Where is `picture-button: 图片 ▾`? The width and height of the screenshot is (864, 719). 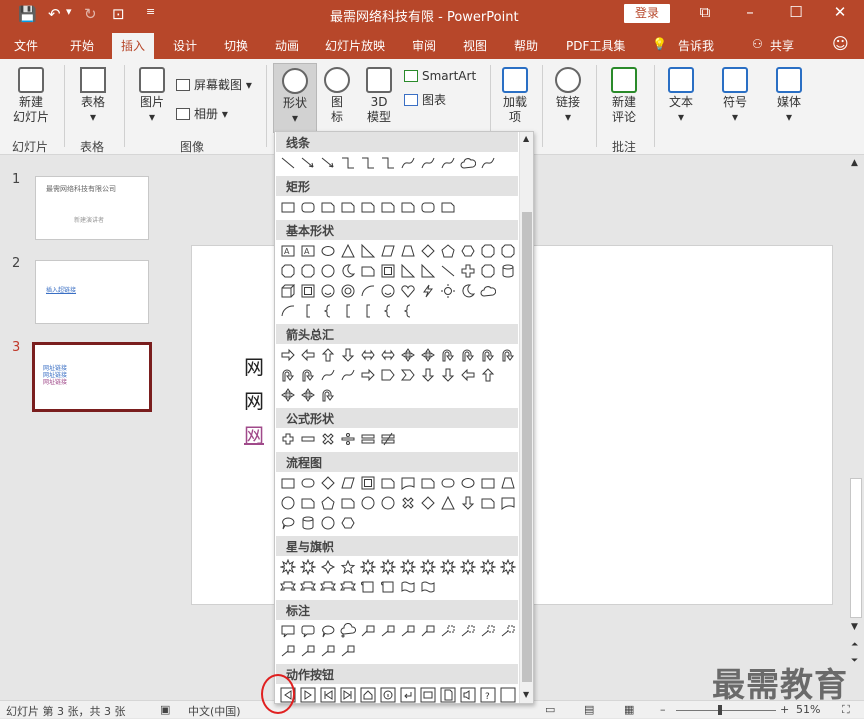 picture-button: 图片 ▾ is located at coordinates (152, 96).